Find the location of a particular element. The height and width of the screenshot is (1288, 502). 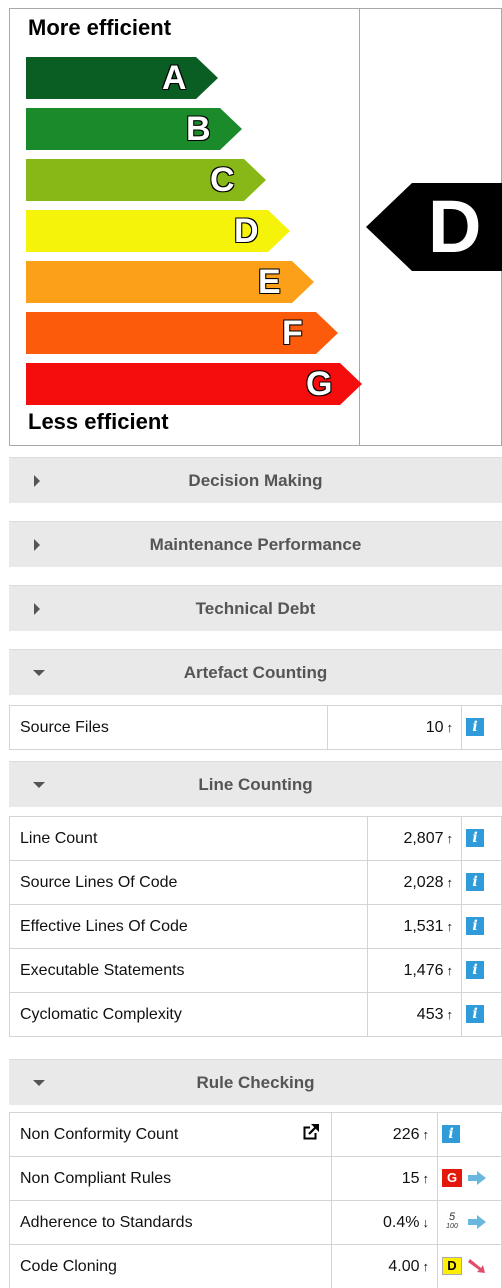

more-efficient-label: More efficient is located at coordinates (100, 27).